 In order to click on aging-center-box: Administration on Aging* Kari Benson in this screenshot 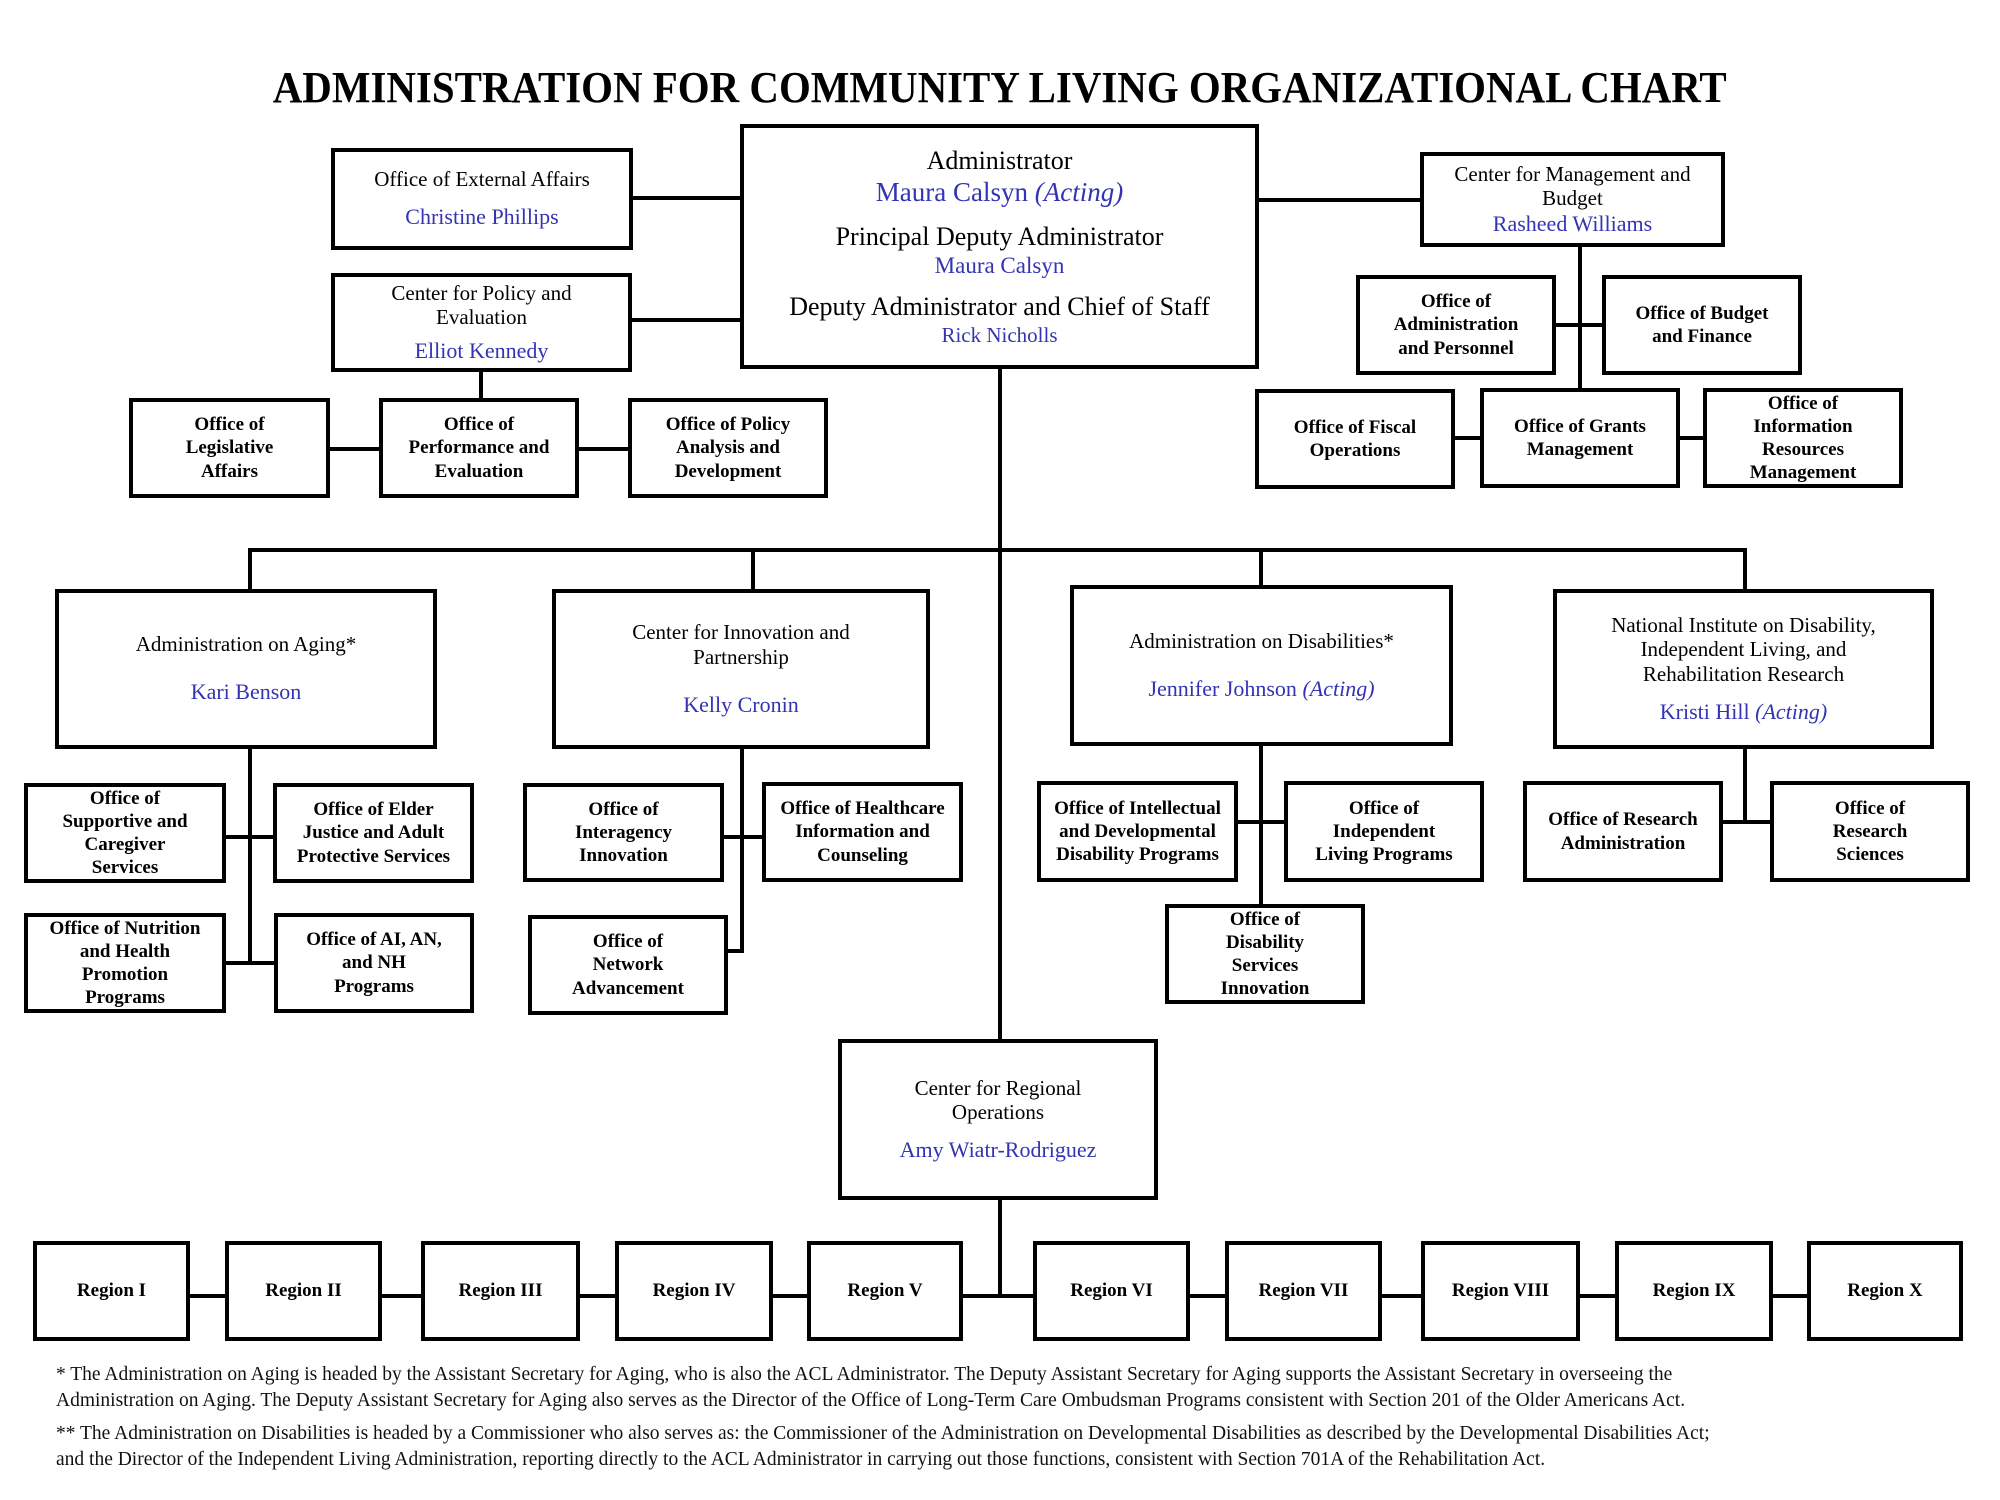, I will do `click(246, 669)`.